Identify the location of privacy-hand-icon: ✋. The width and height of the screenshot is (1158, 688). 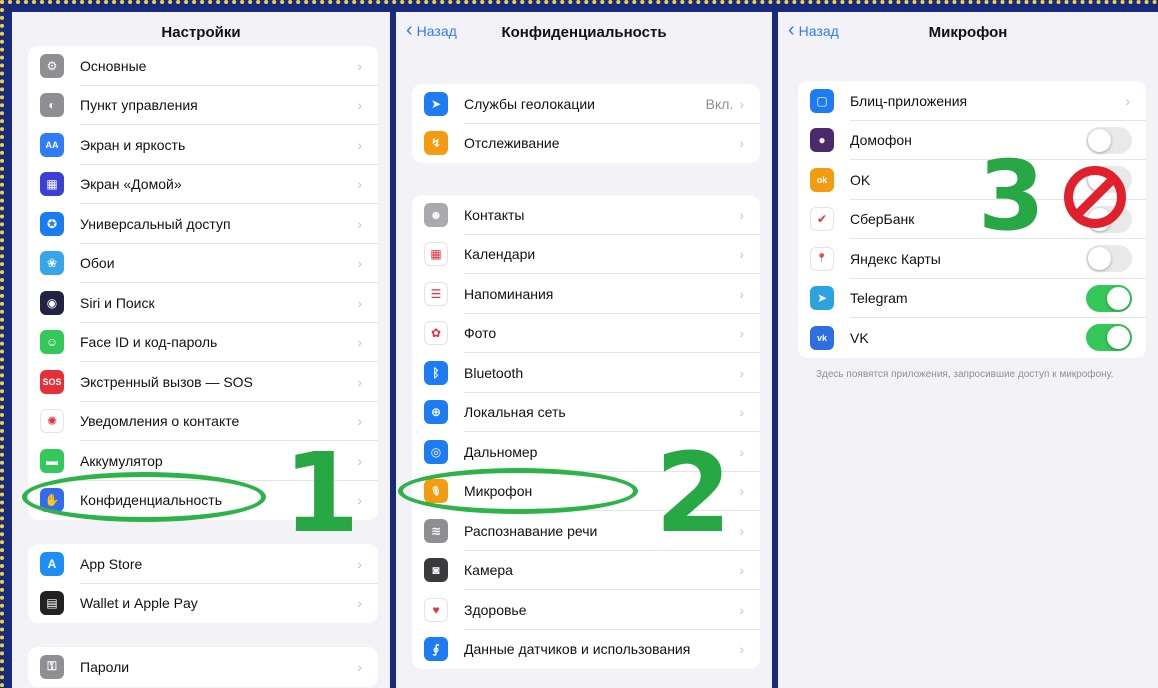
(52, 500).